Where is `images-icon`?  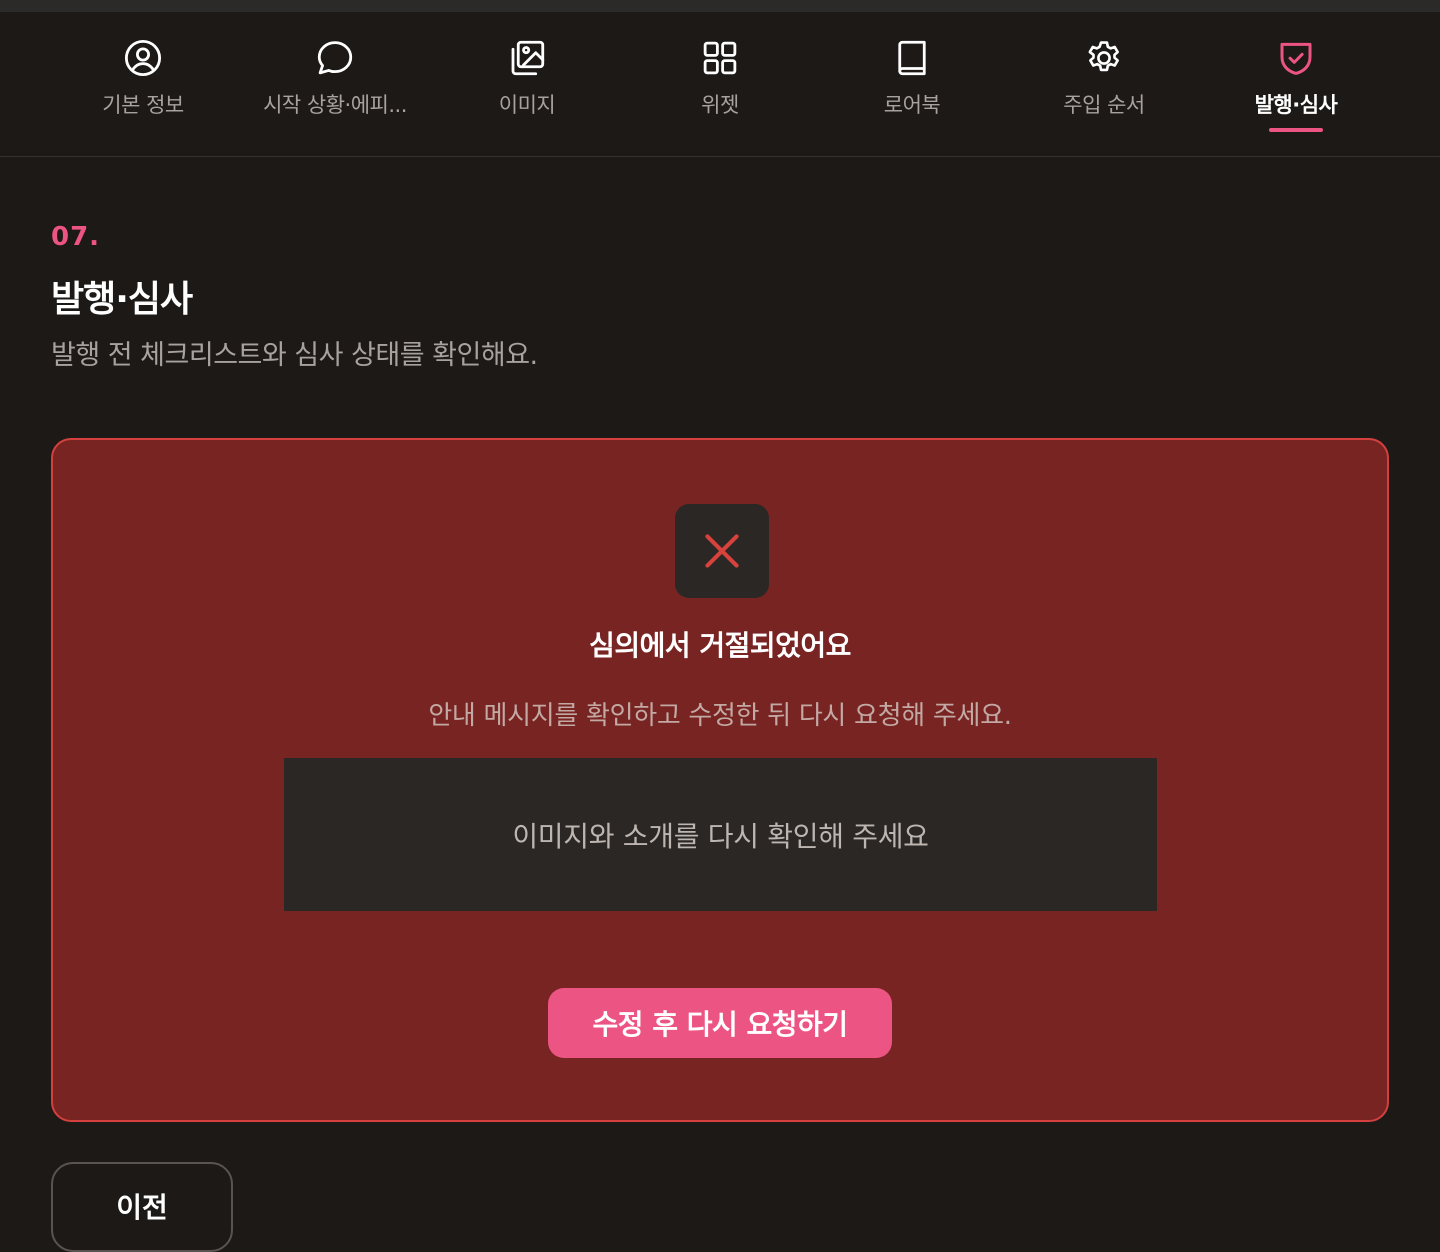
images-icon is located at coordinates (527, 58).